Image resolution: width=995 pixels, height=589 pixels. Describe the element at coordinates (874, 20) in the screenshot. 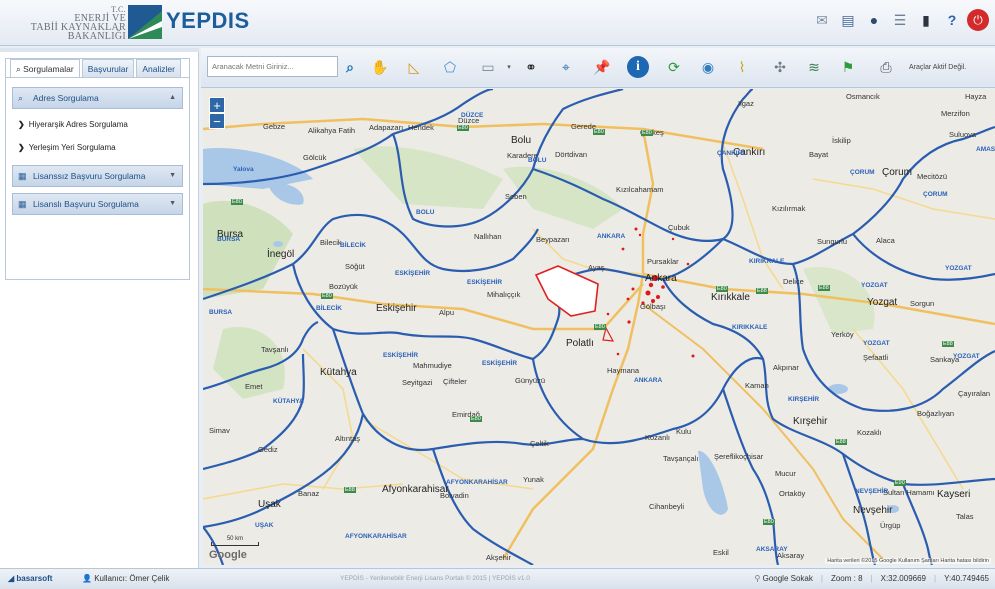

I see `user-icon: ●` at that location.